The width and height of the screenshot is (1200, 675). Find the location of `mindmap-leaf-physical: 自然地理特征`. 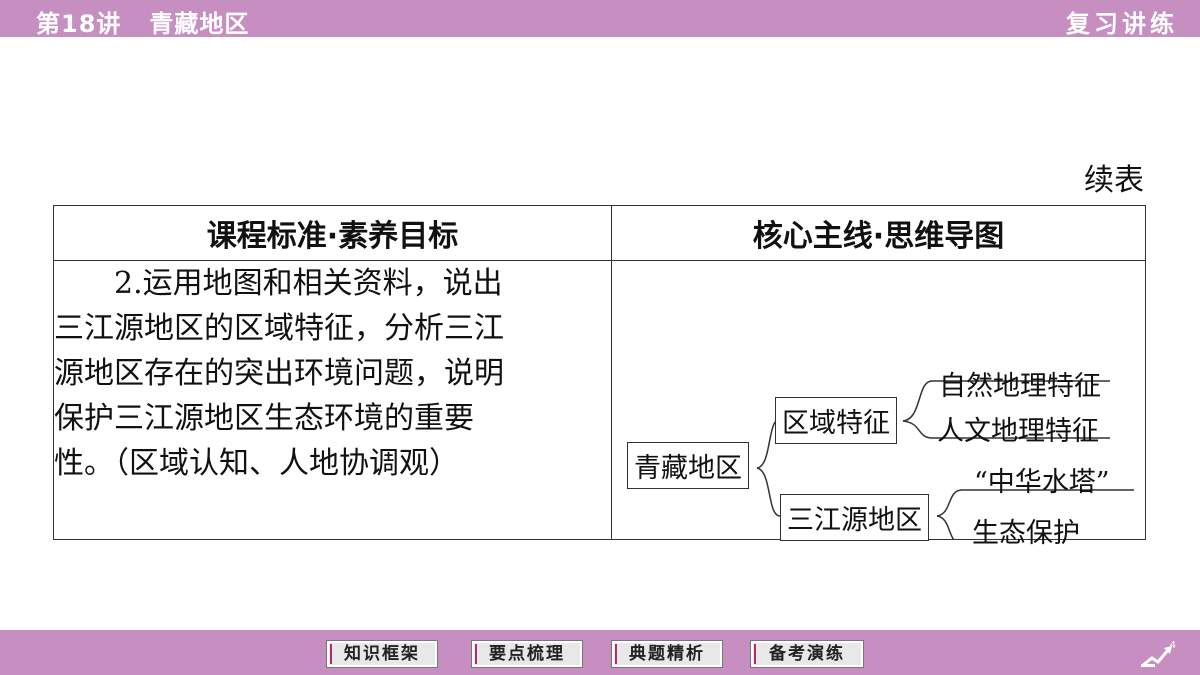

mindmap-leaf-physical: 自然地理特征 is located at coordinates (1020, 386).